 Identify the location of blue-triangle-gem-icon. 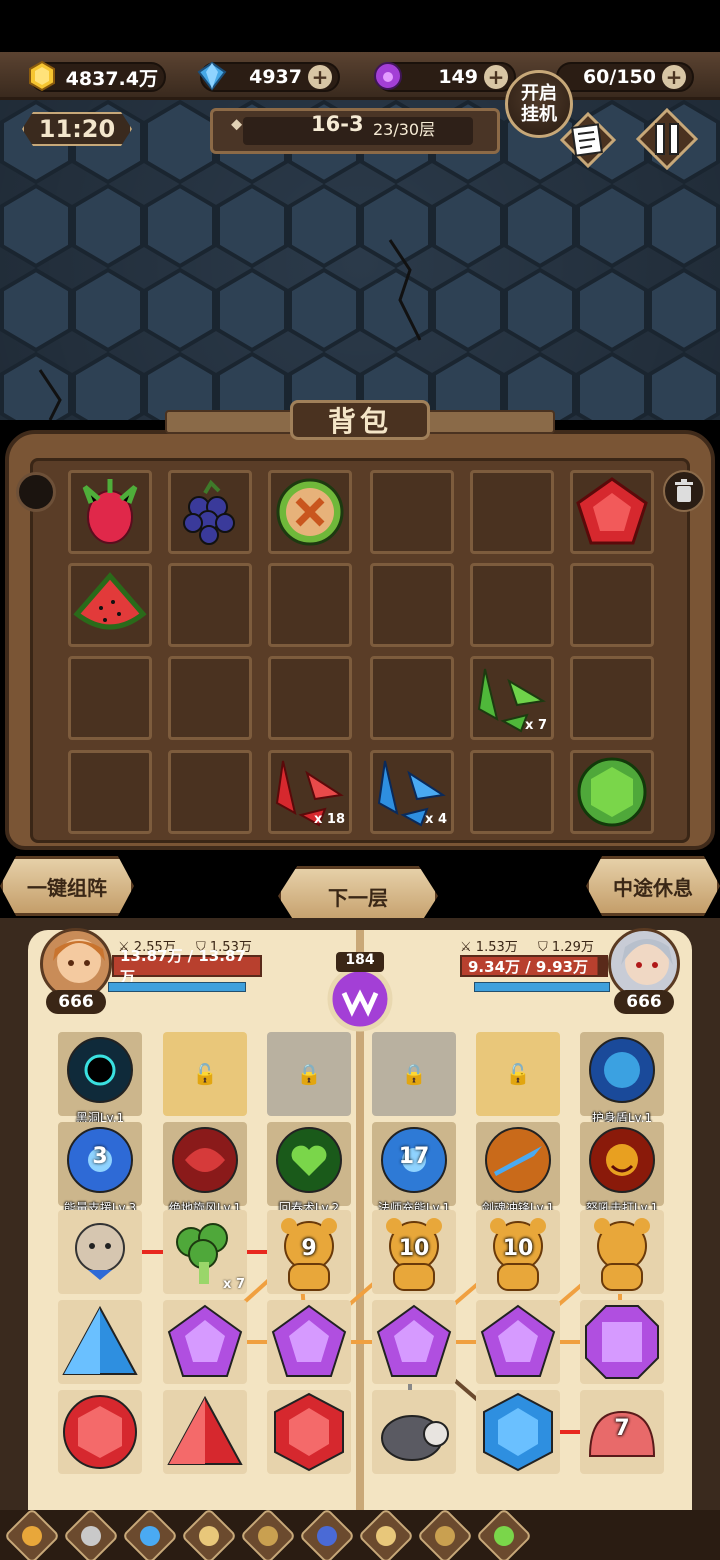
(100, 1344).